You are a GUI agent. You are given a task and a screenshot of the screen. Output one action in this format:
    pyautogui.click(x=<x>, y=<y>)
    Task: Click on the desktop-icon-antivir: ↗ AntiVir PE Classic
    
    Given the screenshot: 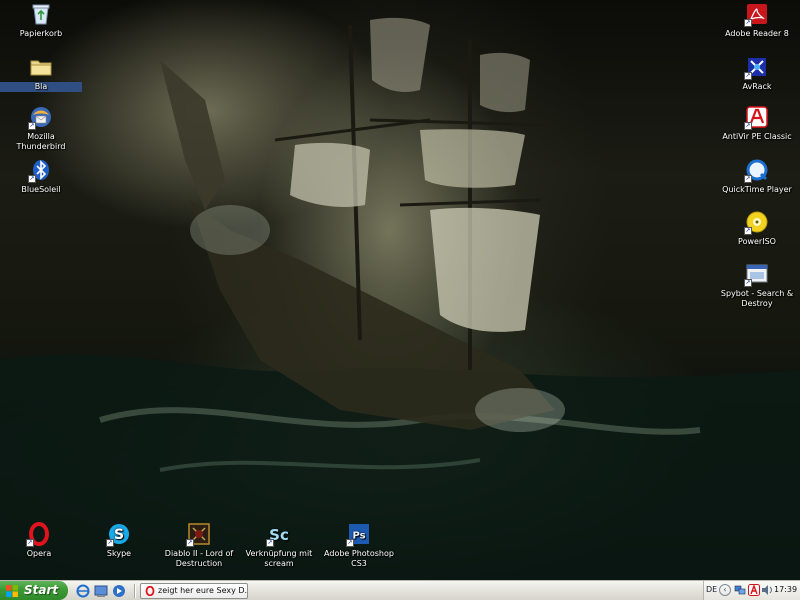 What is the action you would take?
    pyautogui.click(x=757, y=123)
    